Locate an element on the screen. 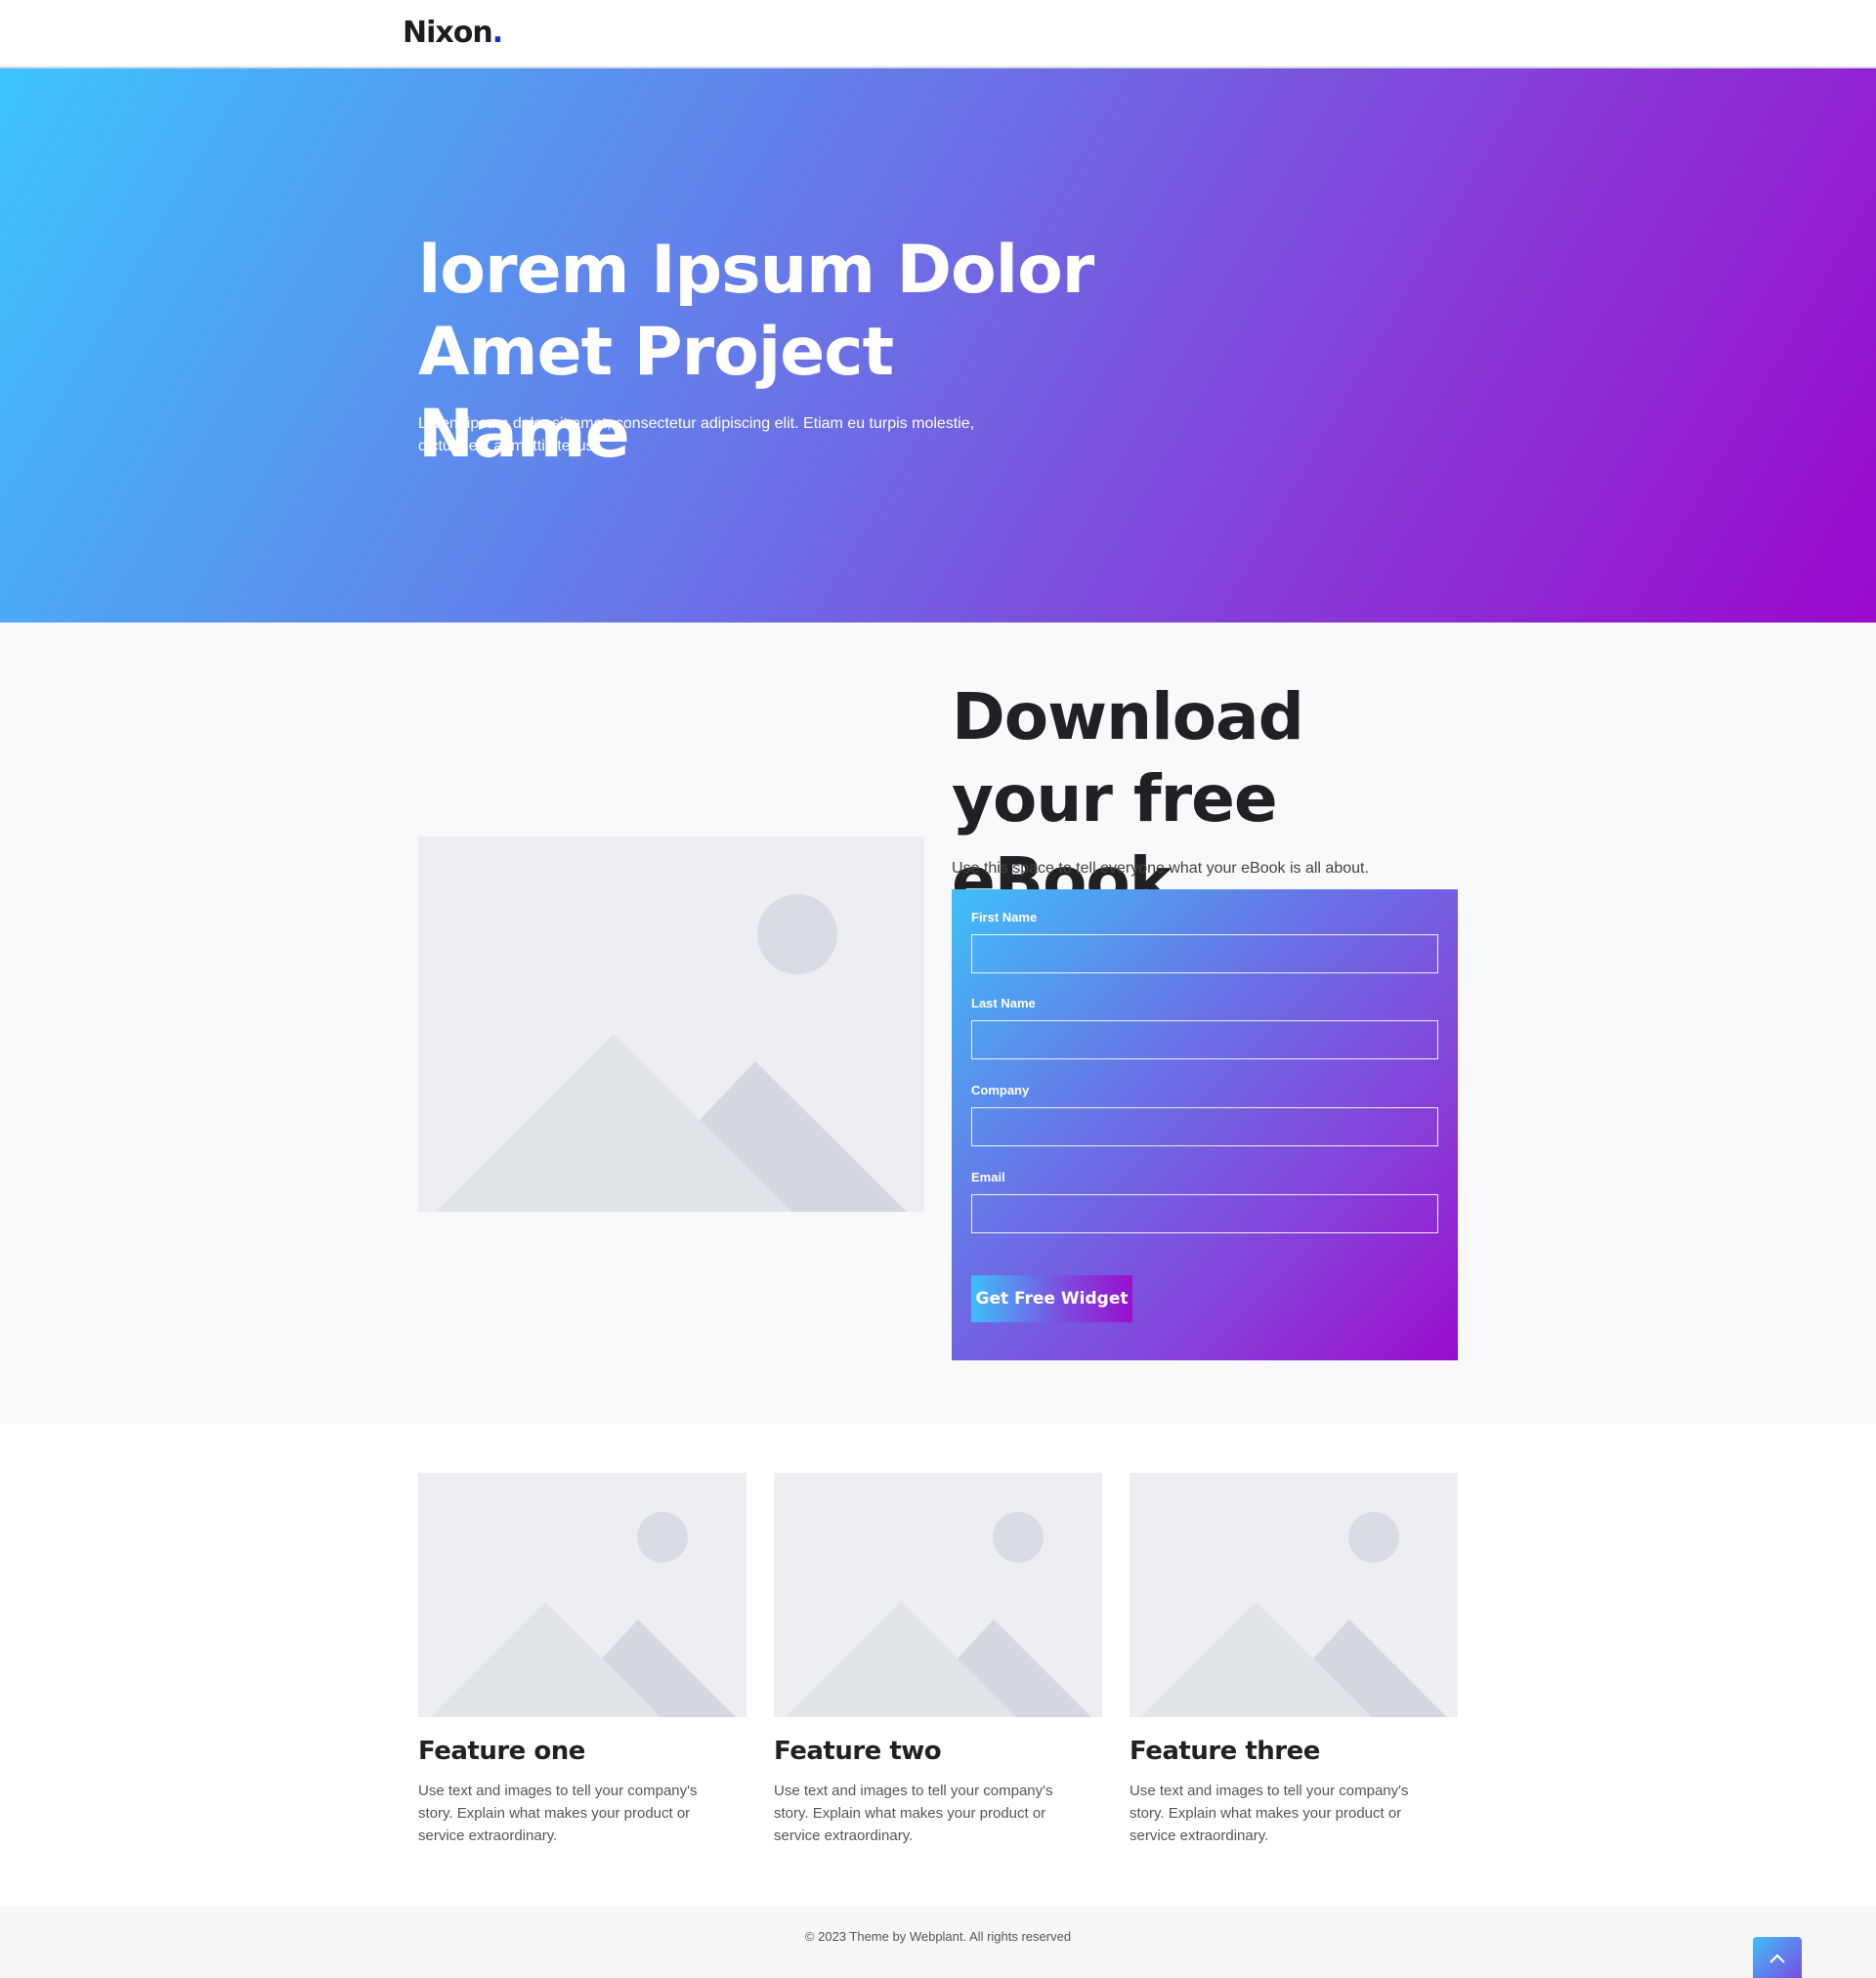  last-name-label: Last Name is located at coordinates (1003, 1003).